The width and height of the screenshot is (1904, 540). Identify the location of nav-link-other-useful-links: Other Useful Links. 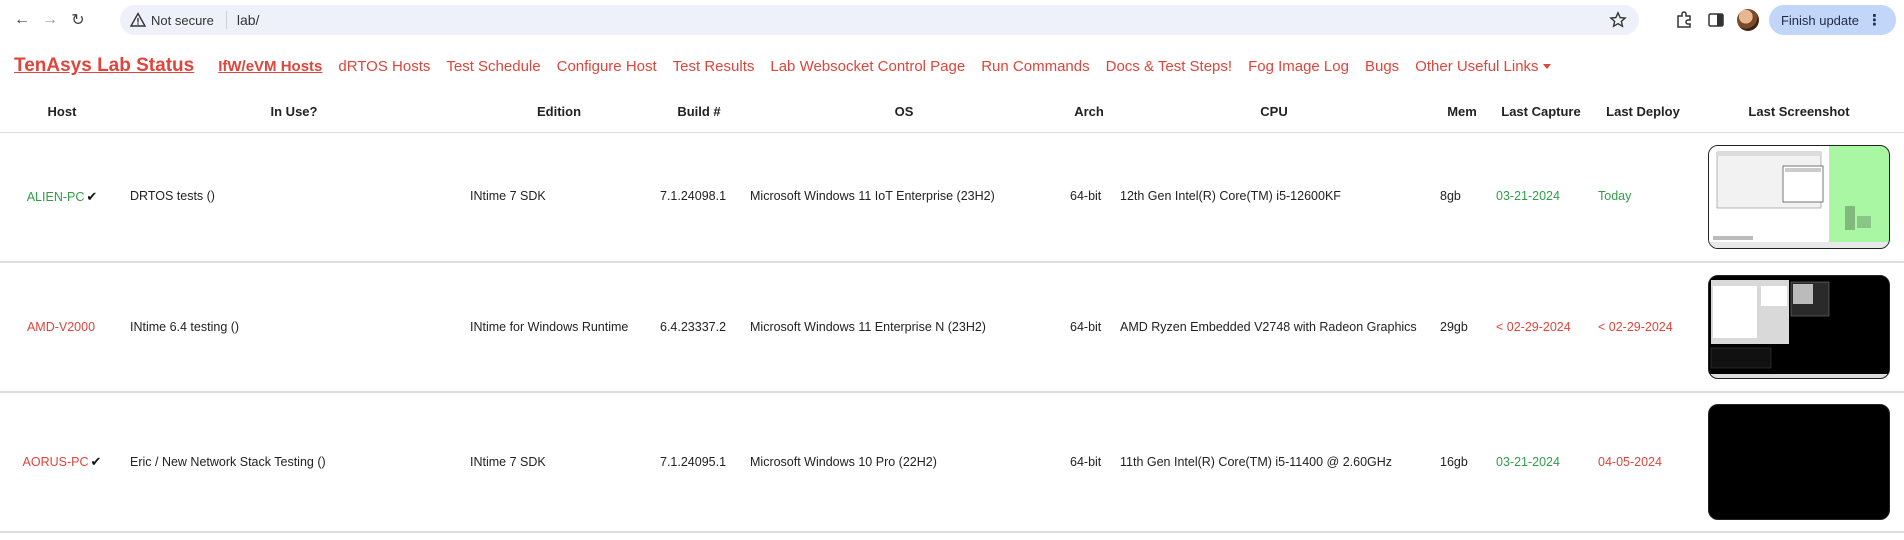
(1483, 66).